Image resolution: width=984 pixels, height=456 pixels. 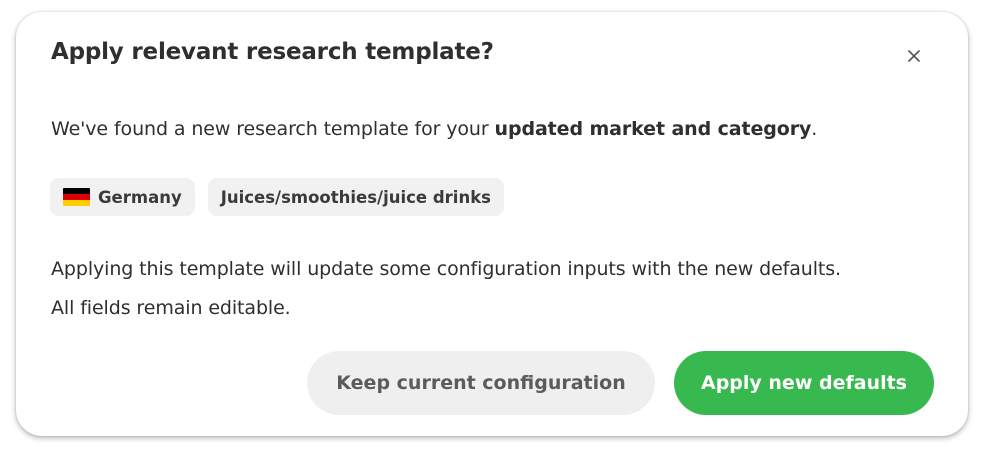 I want to click on category-tag: Juices/smoothies/juice drinks, so click(x=355, y=197).